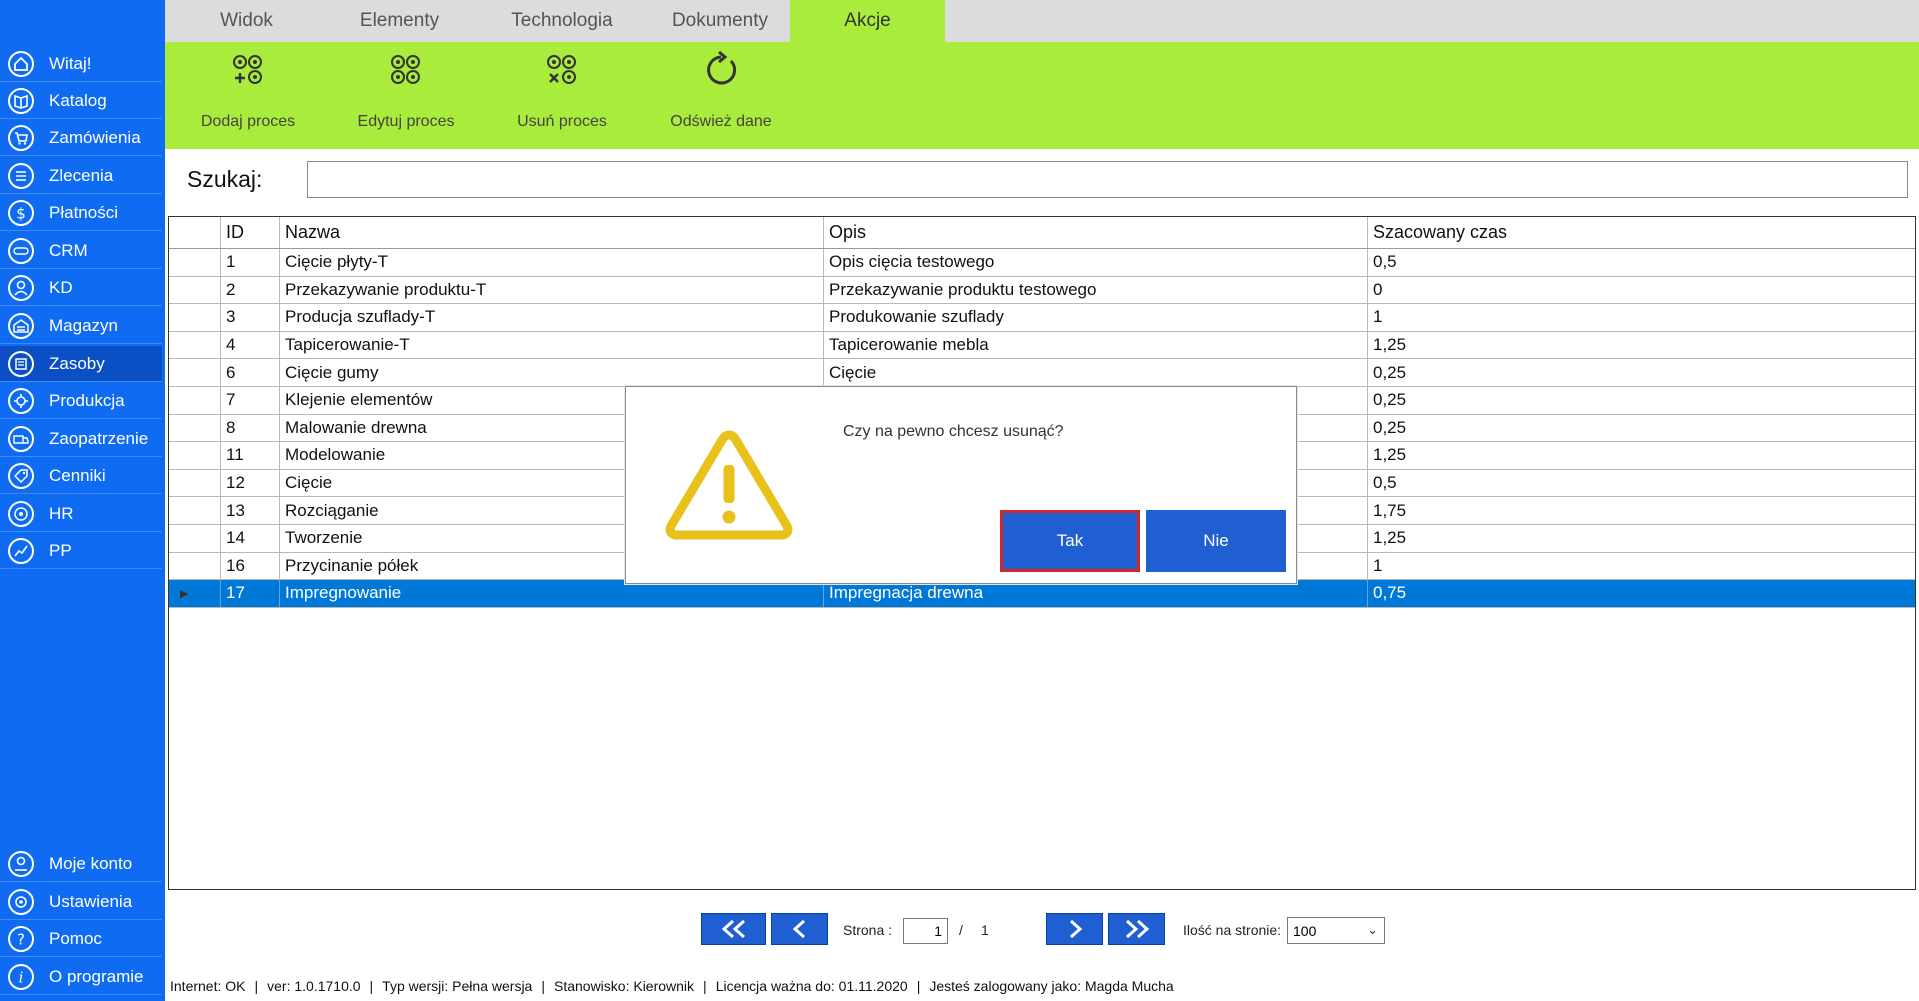 The width and height of the screenshot is (1919, 1001). I want to click on table-row: 1 Cięcie płyty-T Opis cięcia testowego 0,5, so click(1042, 263).